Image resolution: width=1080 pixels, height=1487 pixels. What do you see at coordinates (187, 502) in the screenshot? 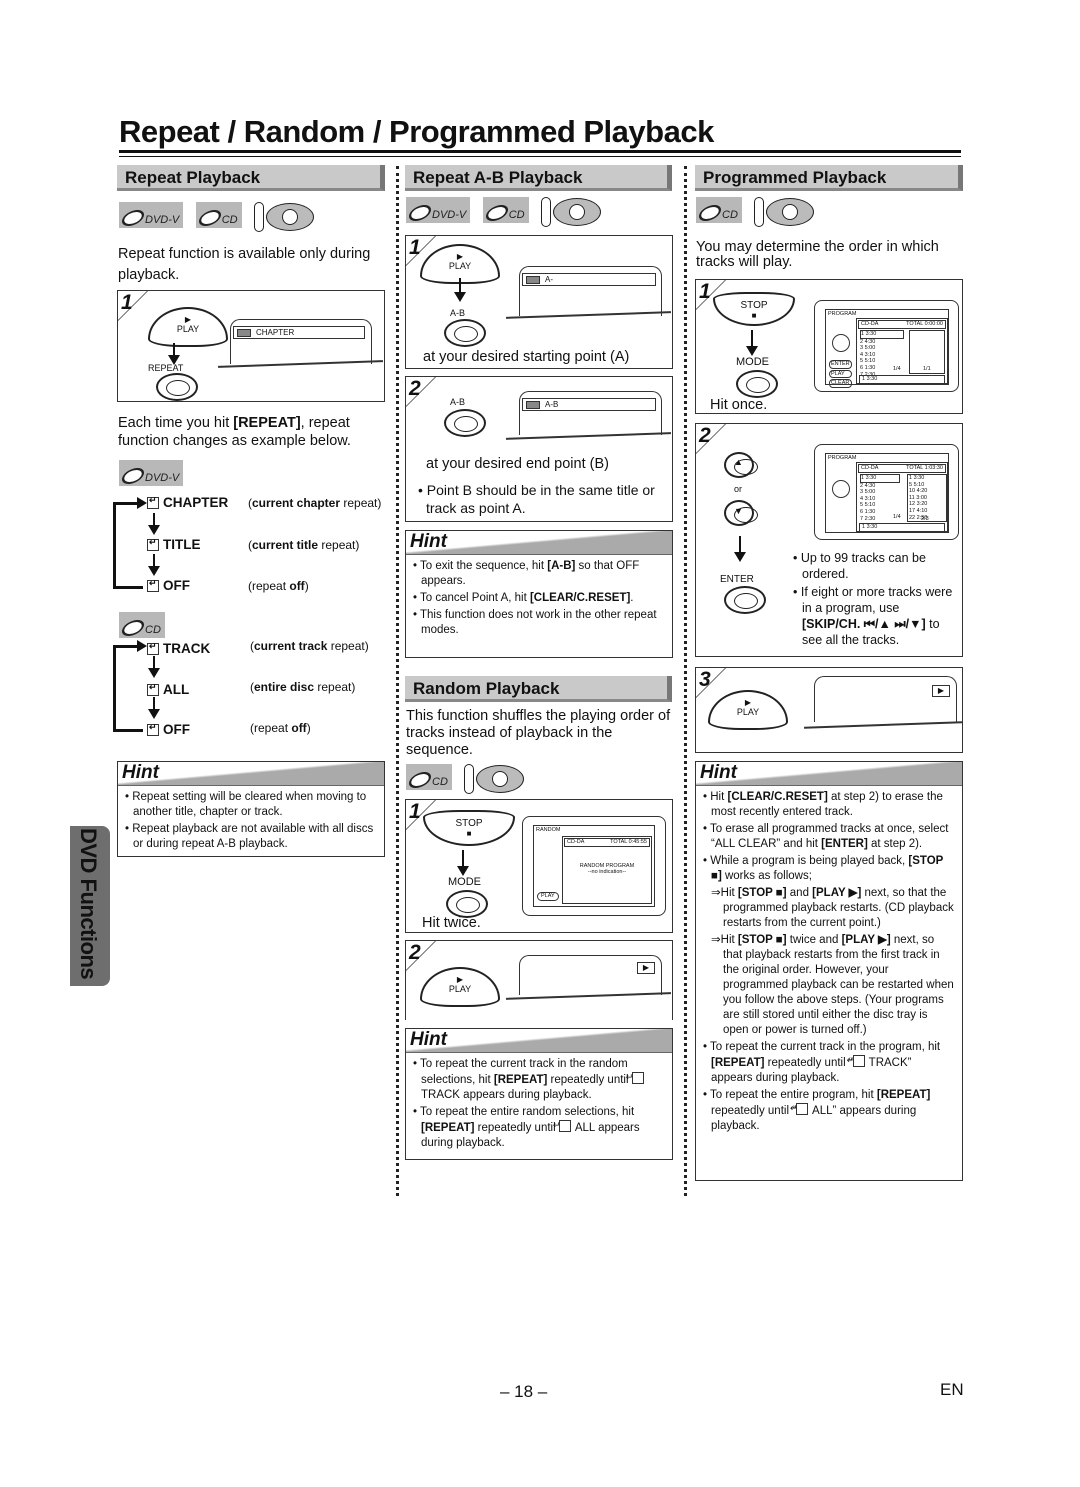
I see `cycle-item-chapter: CHAPTER` at bounding box center [187, 502].